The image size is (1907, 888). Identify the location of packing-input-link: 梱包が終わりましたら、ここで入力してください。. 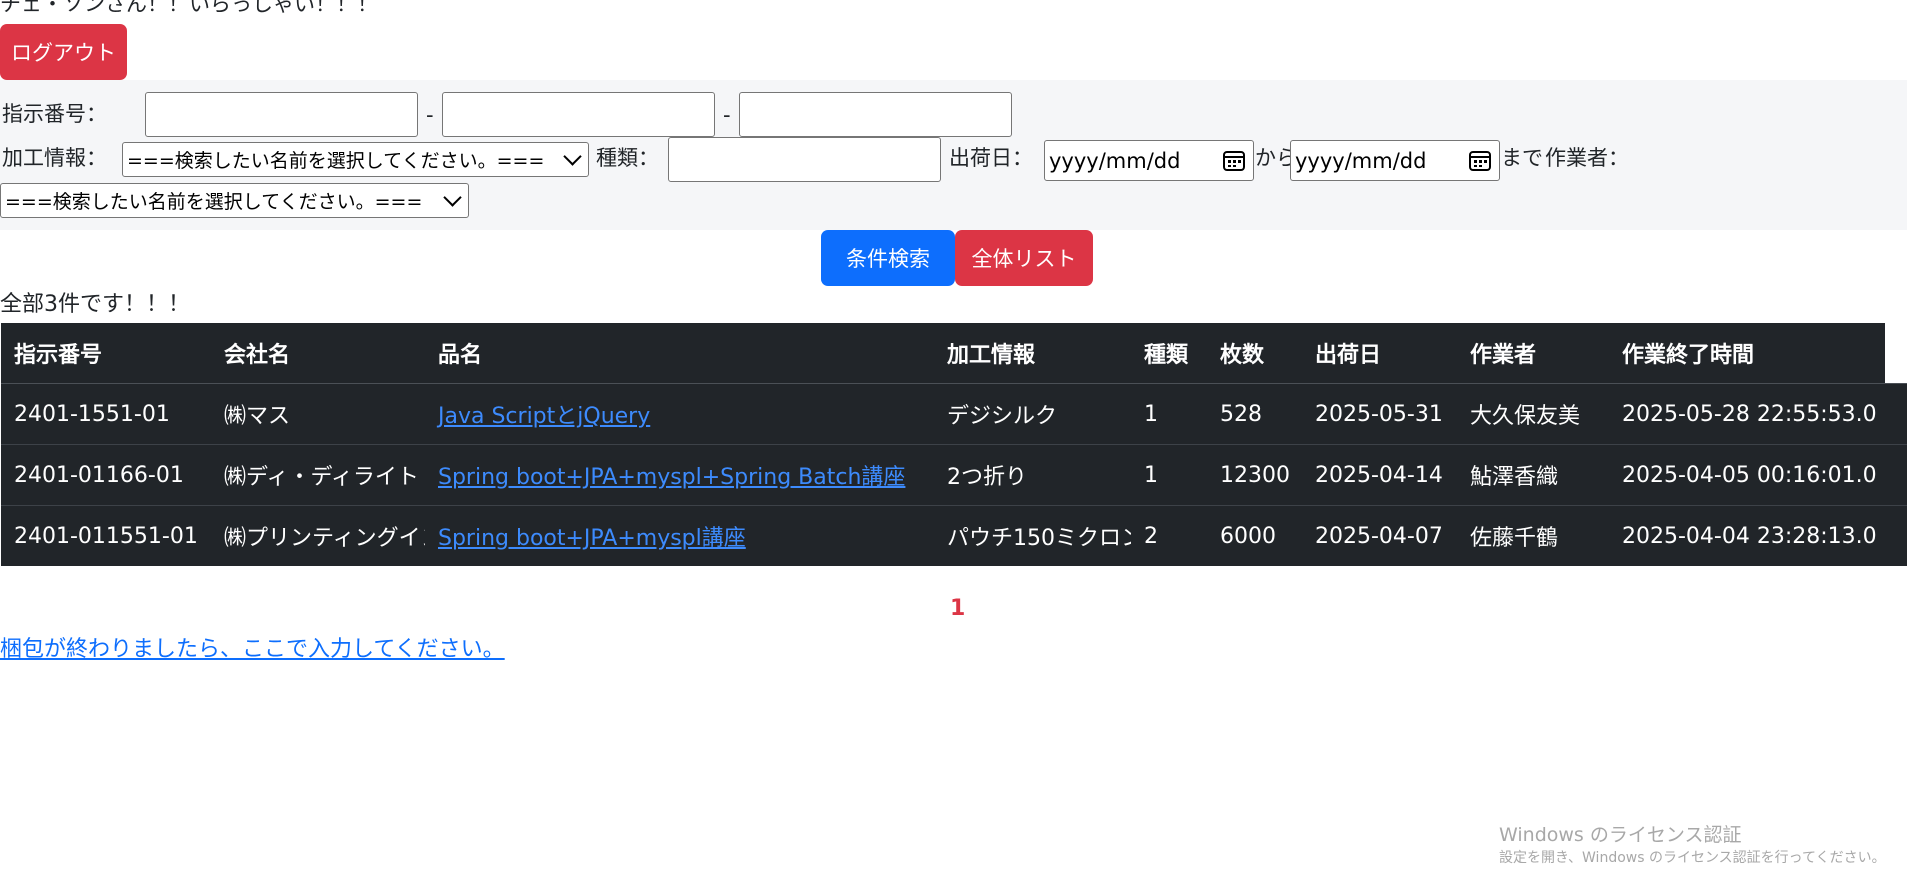
(252, 647).